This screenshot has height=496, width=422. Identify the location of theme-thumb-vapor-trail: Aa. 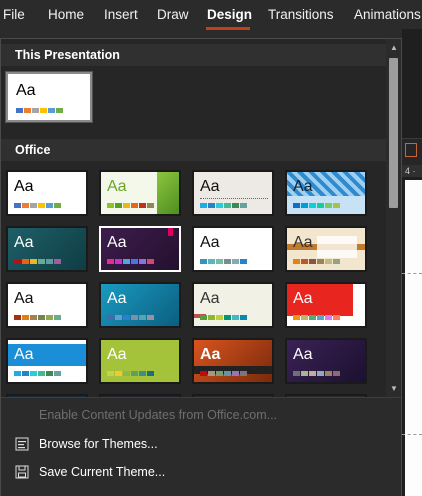
(233, 305).